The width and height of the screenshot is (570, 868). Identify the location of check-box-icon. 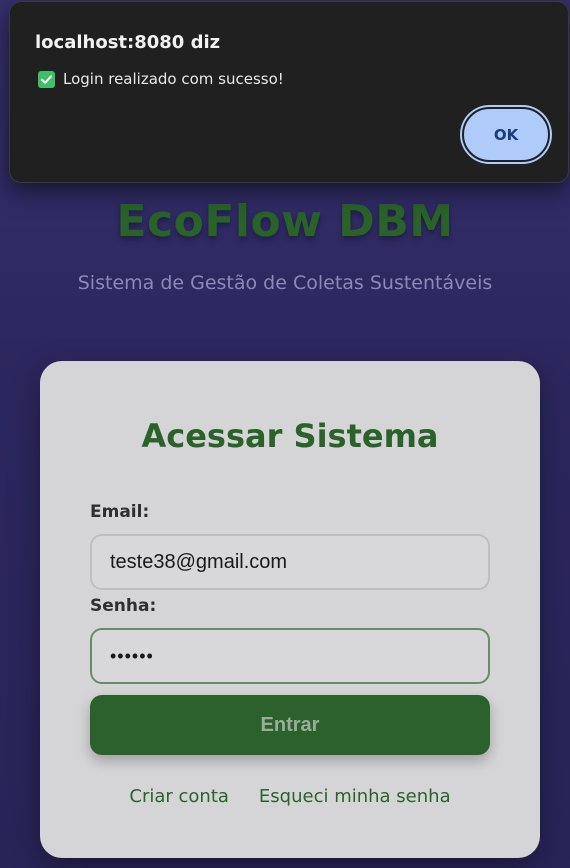
(46, 79).